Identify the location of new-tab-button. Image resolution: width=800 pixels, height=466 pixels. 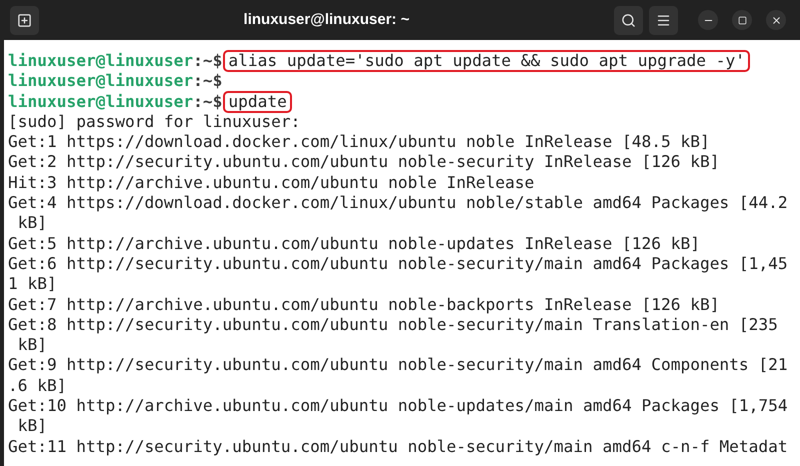
(24, 20).